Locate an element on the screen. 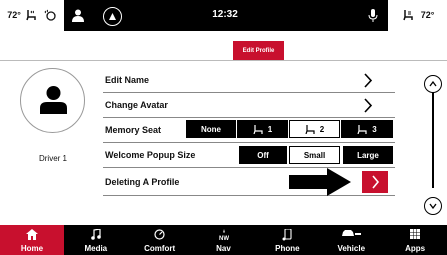 This screenshot has height=255, width=447. memory-seat-3-button: 3 is located at coordinates (367, 129).